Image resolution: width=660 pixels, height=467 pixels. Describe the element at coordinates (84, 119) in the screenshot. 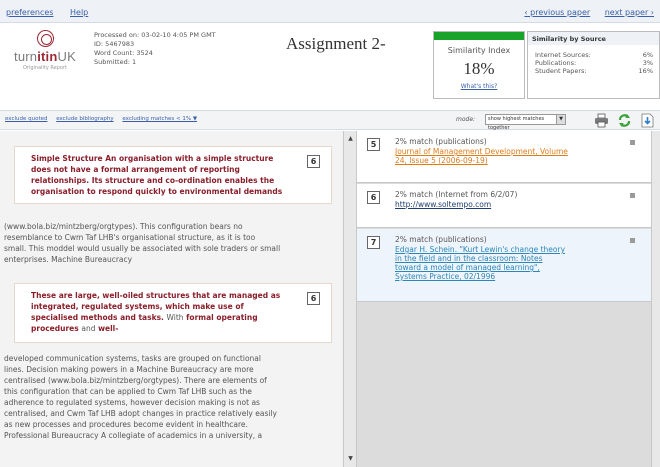

I see `exclude-bibliography-link: exclude bibliography` at that location.